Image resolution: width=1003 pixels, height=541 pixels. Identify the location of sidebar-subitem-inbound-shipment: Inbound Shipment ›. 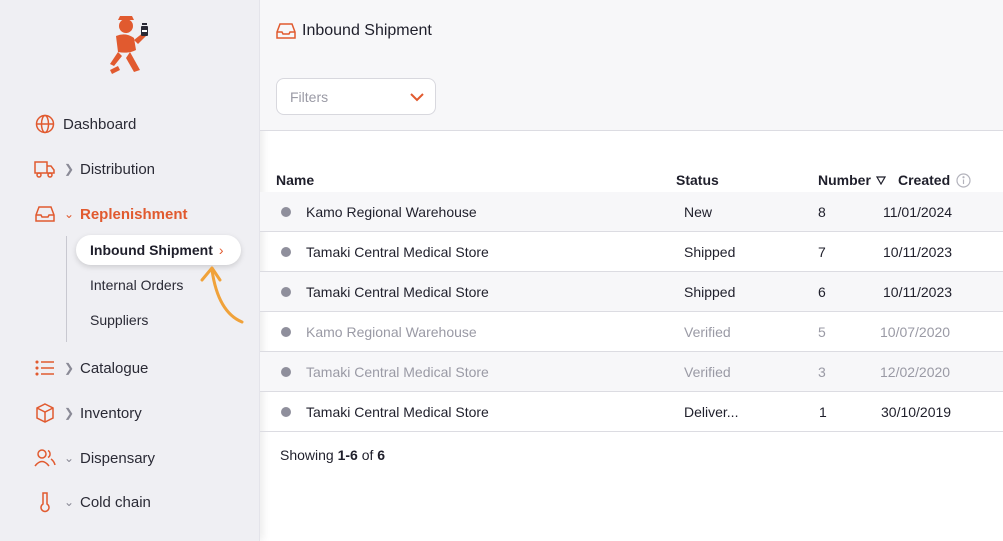
(158, 250).